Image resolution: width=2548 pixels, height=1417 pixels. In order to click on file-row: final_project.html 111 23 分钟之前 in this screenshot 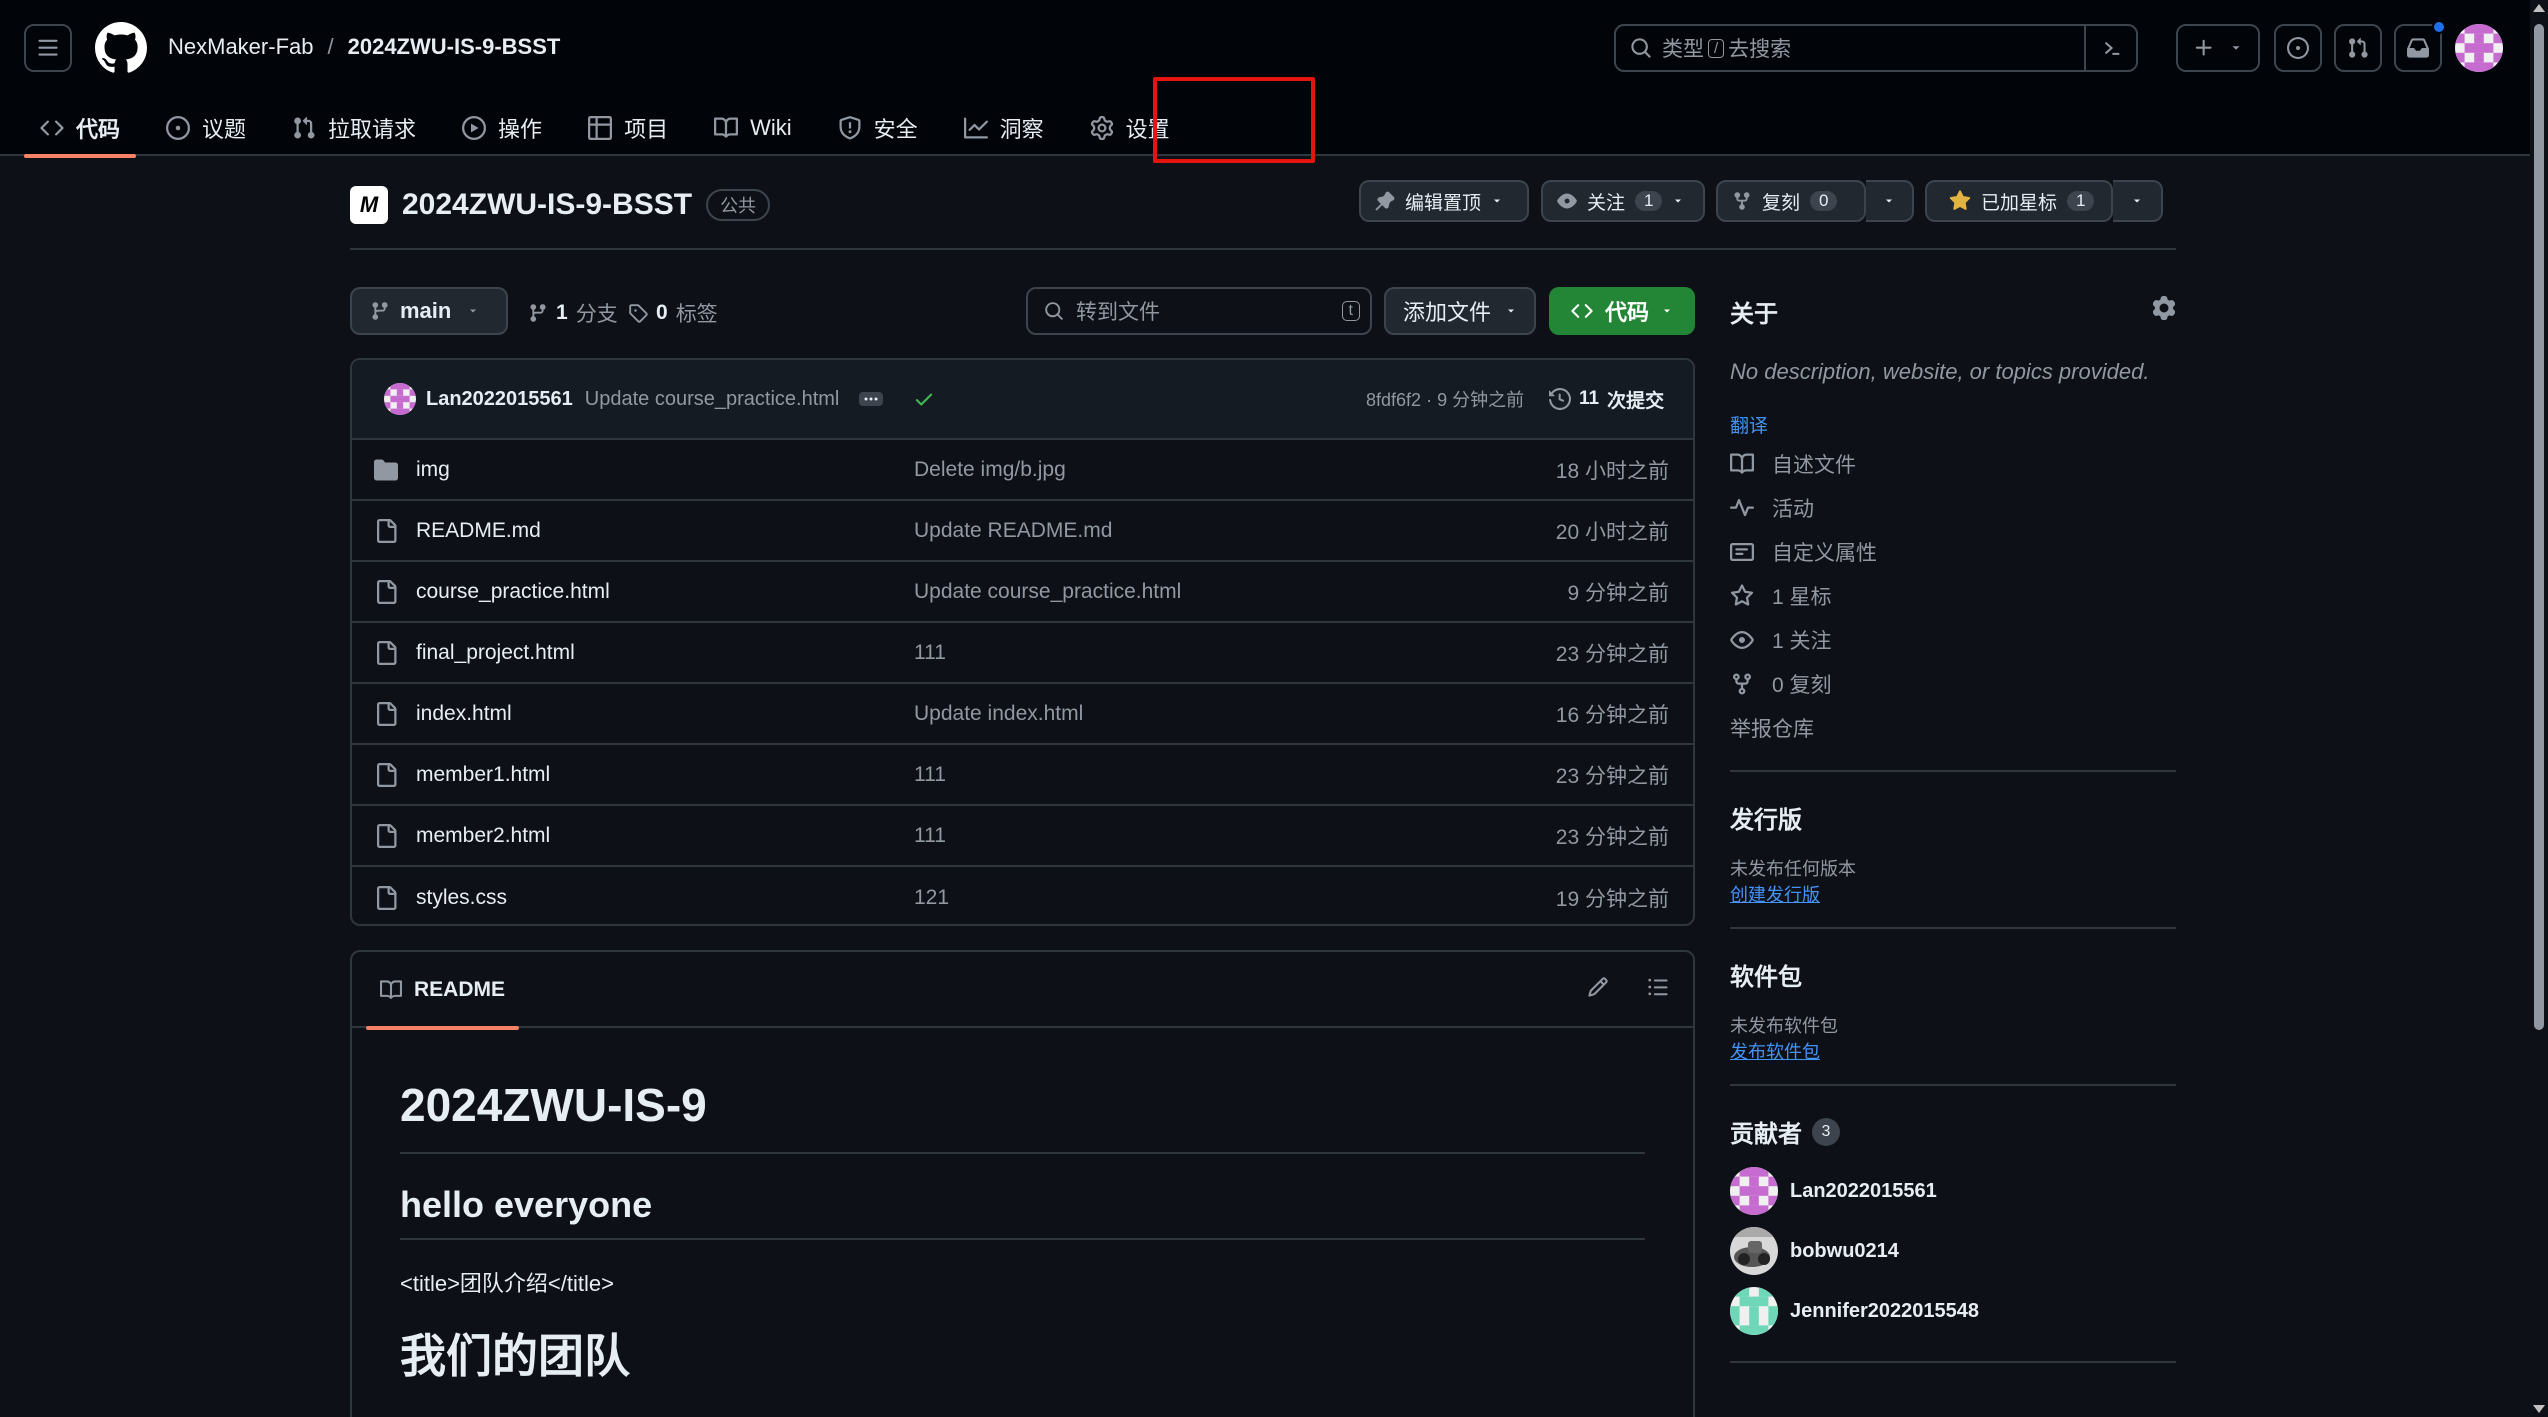, I will do `click(1022, 653)`.